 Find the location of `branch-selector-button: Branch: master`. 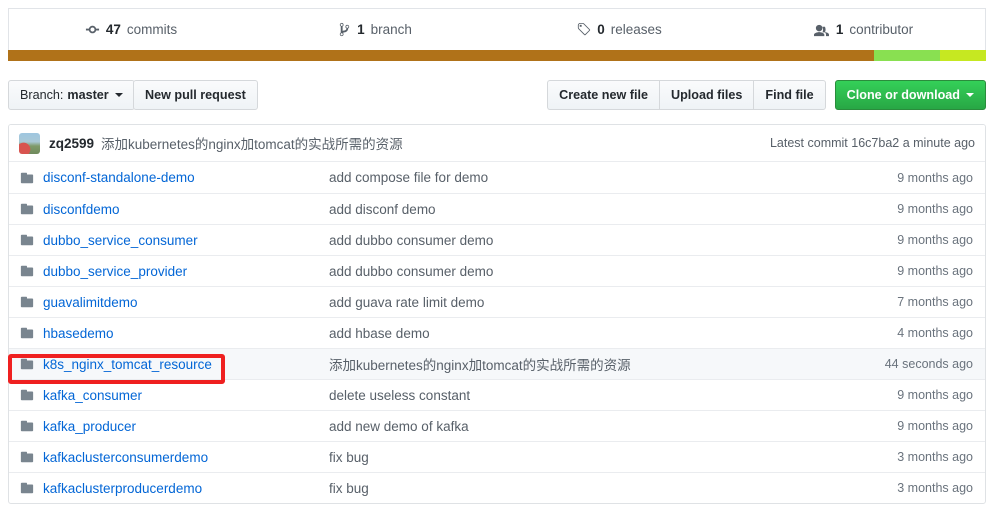

branch-selector-button: Branch: master is located at coordinates (71, 95).